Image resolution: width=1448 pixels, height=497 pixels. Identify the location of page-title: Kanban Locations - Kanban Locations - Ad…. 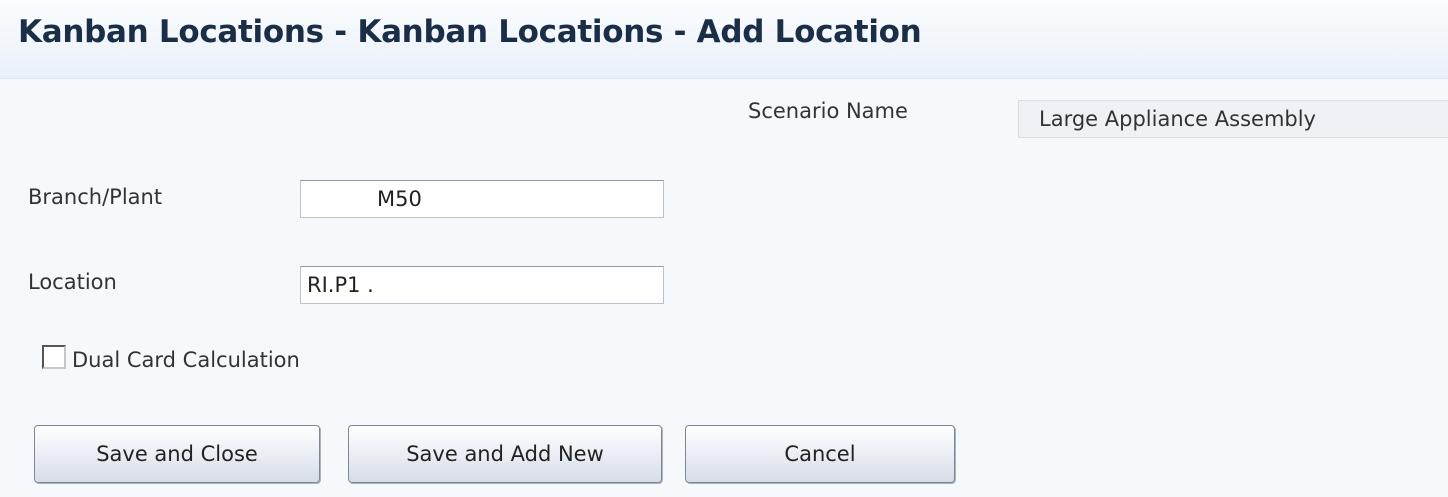
(470, 32).